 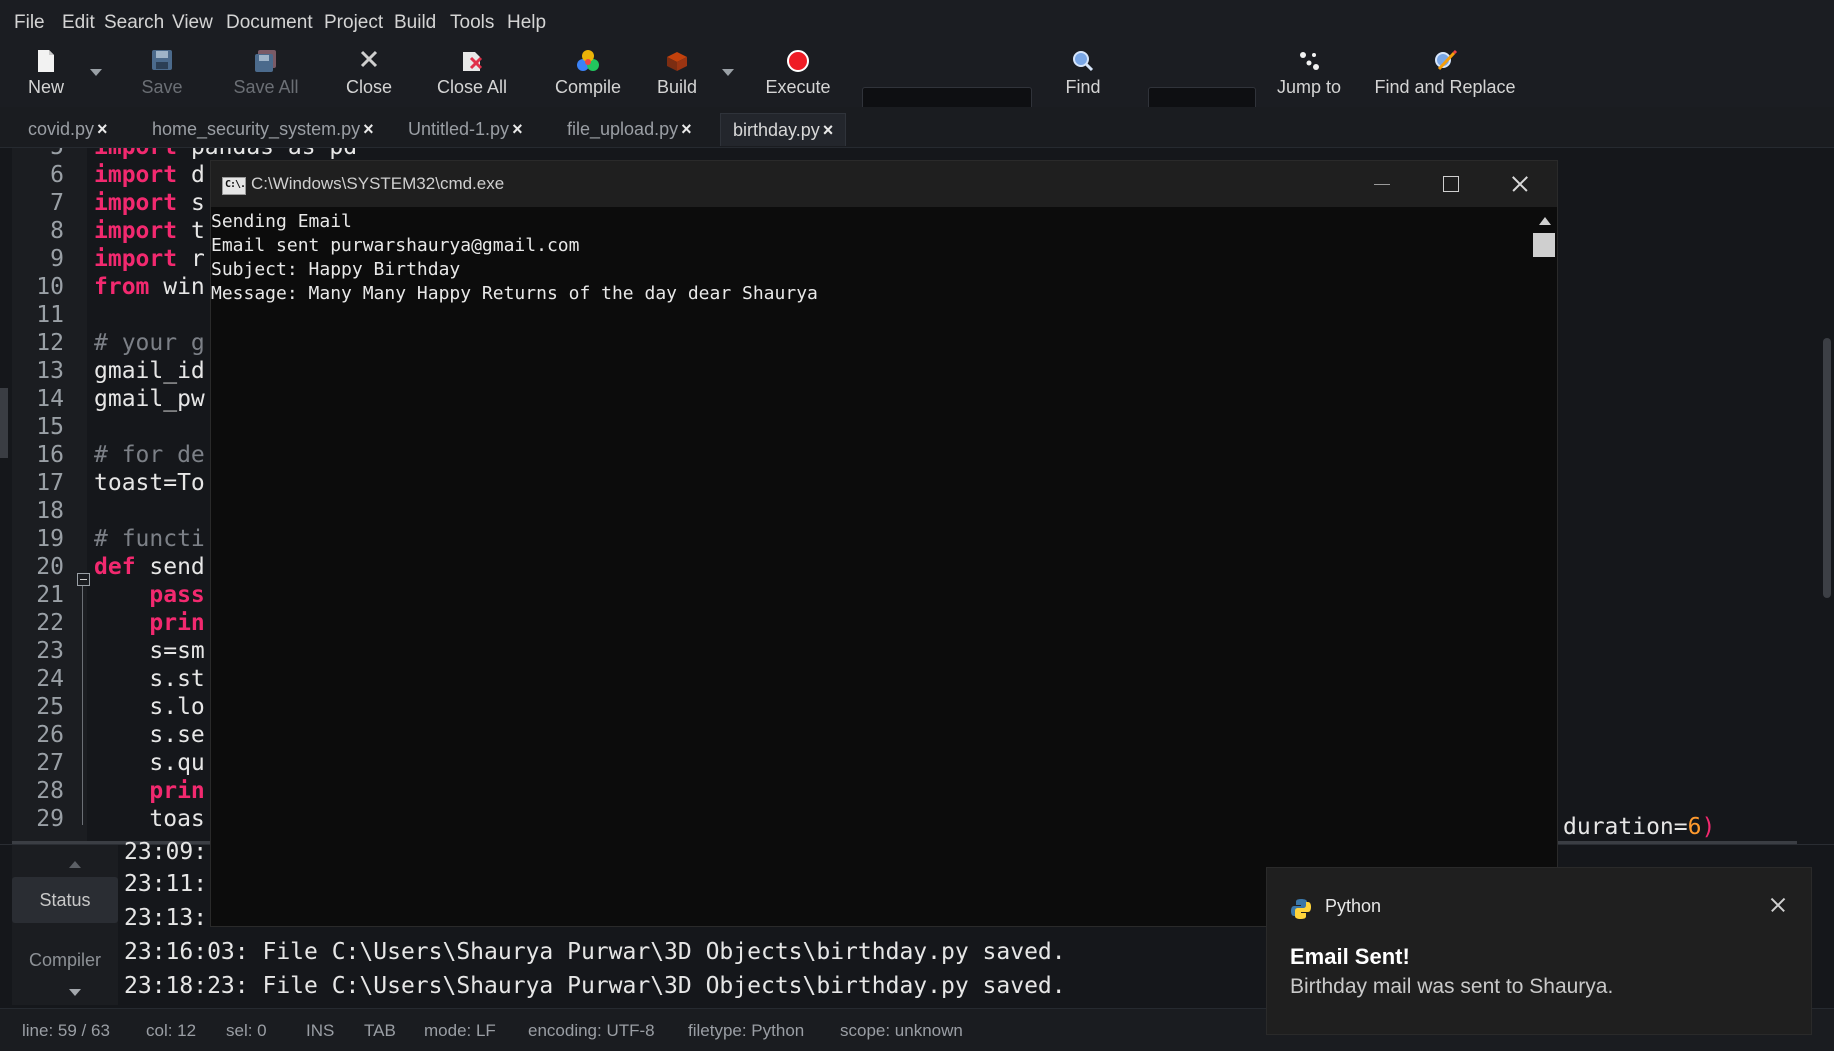 I want to click on build-icon, so click(x=677, y=61).